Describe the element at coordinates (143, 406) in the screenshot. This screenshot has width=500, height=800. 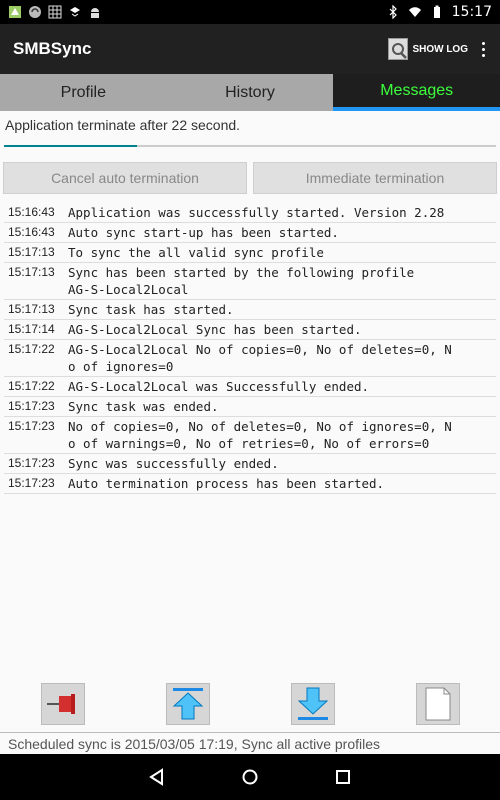
I see `log-message: Sync task was ended.` at that location.